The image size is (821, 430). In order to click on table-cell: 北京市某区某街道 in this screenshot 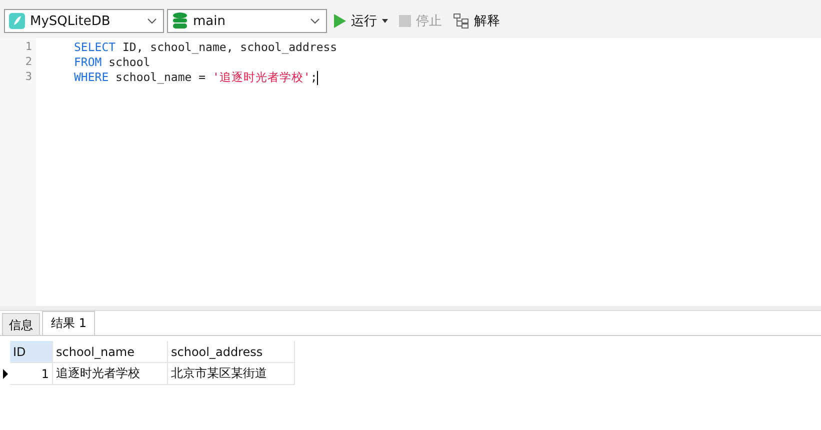, I will do `click(231, 374)`.